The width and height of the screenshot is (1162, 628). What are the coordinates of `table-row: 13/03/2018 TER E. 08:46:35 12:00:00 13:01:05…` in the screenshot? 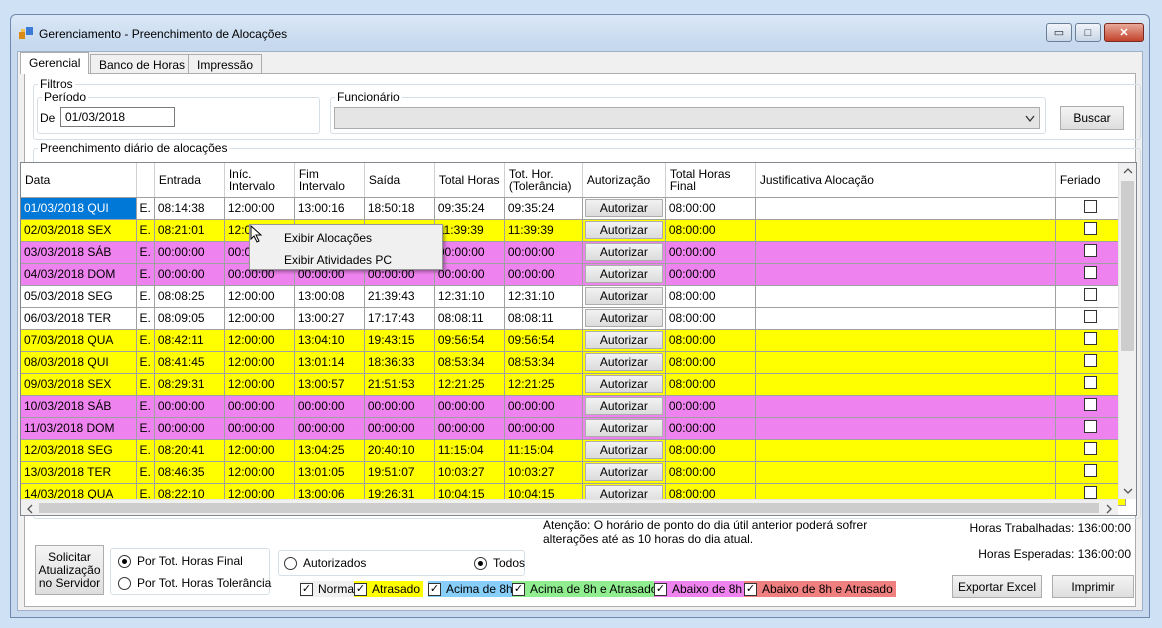 It's located at (573, 472).